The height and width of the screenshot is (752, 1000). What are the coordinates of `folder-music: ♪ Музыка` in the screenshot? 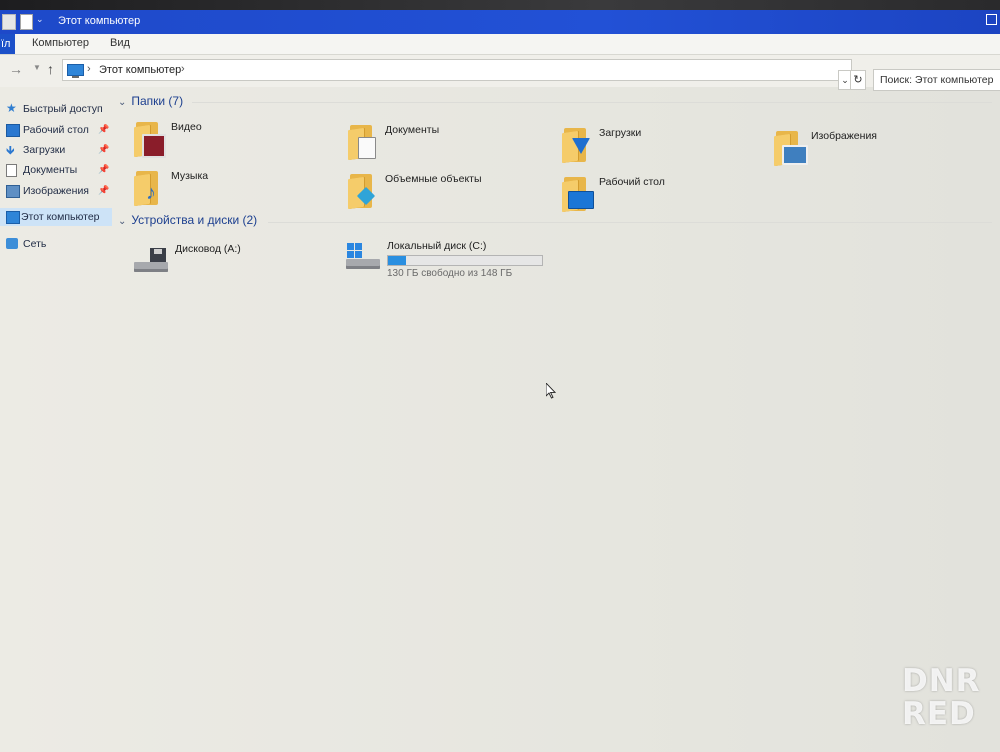 It's located at (229, 189).